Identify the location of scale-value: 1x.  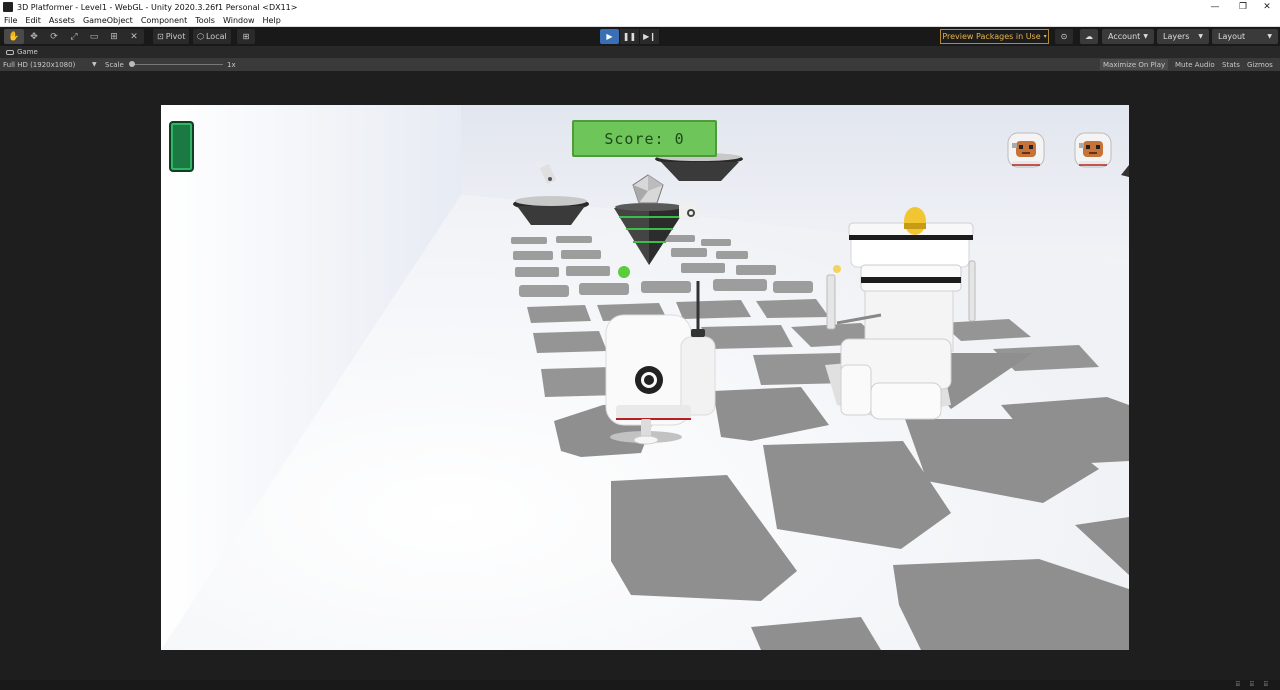
(231, 64).